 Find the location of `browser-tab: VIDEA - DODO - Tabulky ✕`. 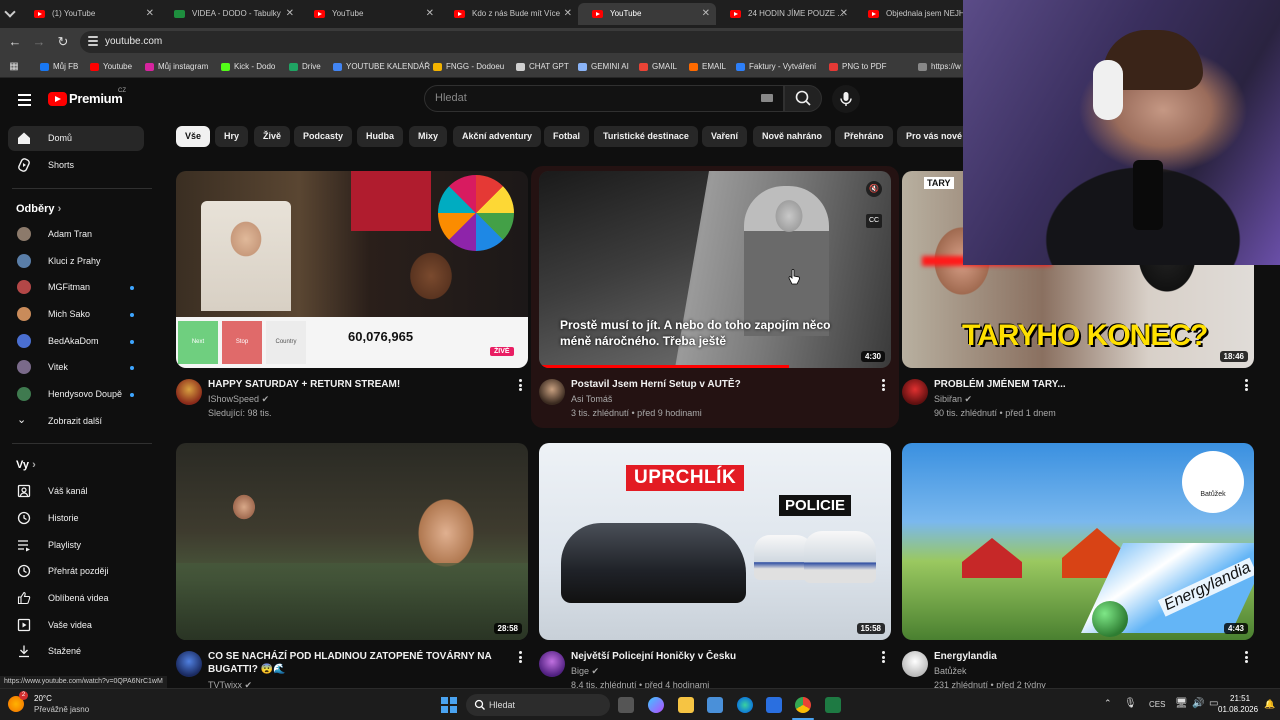

browser-tab: VIDEA - DODO - Tabulky ✕ is located at coordinates (230, 14).